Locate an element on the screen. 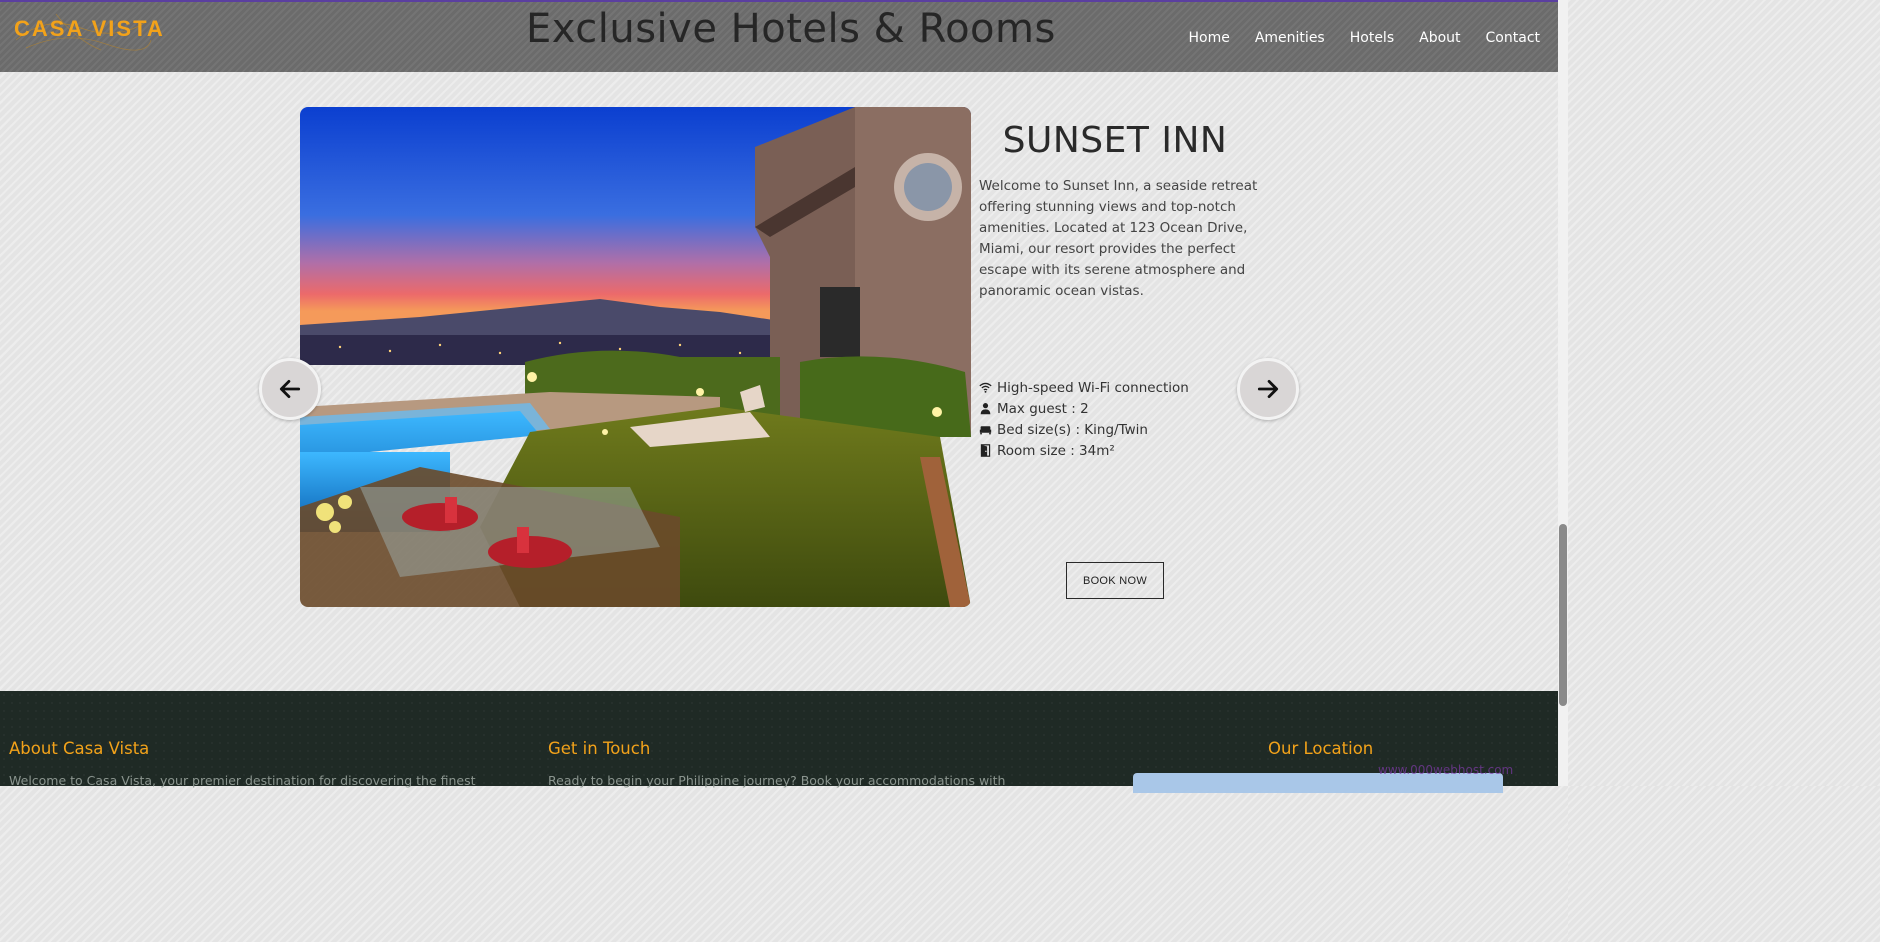 The image size is (1880, 942). nav-amenities: Amenities is located at coordinates (1290, 38).